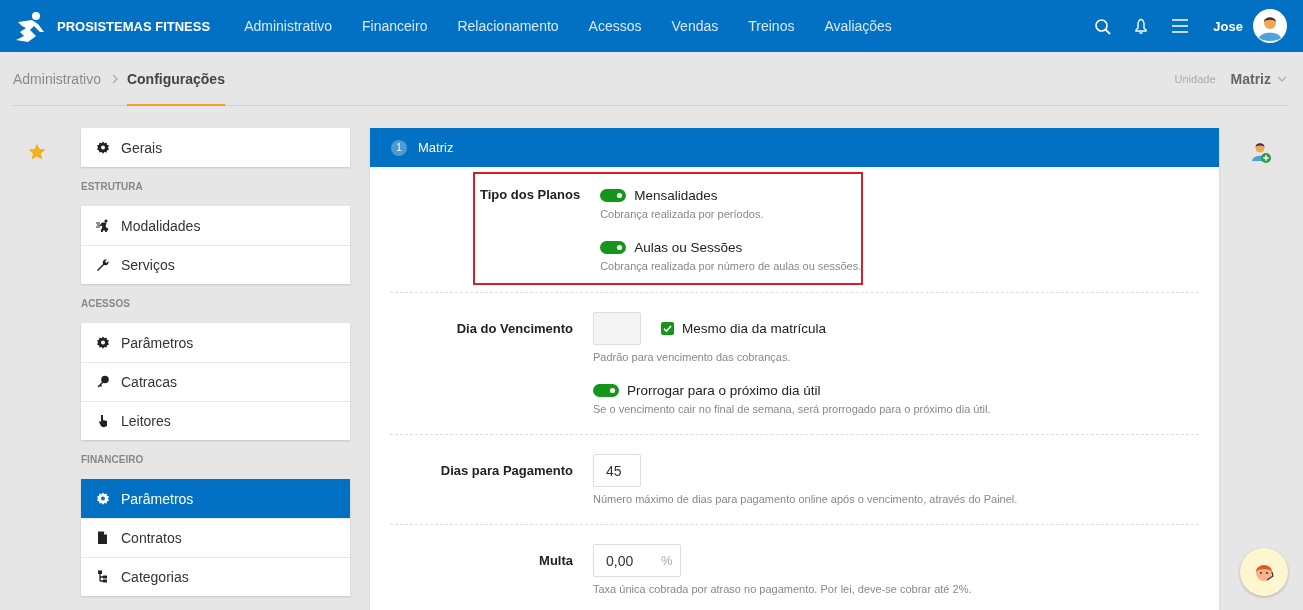 The height and width of the screenshot is (610, 1303). Describe the element at coordinates (288, 26) in the screenshot. I see `nav-link: Administrativo` at that location.